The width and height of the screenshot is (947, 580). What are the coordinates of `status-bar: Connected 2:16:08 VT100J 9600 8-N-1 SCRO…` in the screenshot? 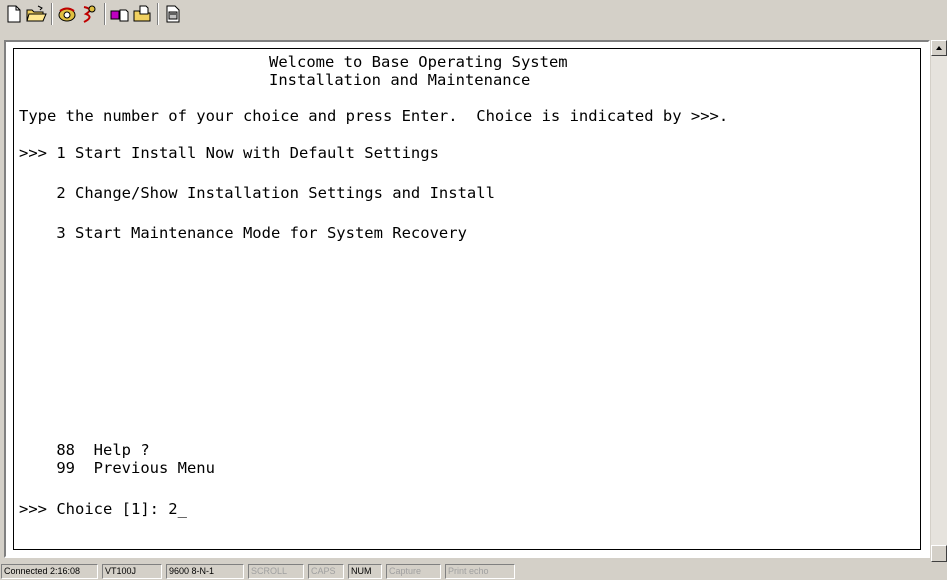 It's located at (473, 571).